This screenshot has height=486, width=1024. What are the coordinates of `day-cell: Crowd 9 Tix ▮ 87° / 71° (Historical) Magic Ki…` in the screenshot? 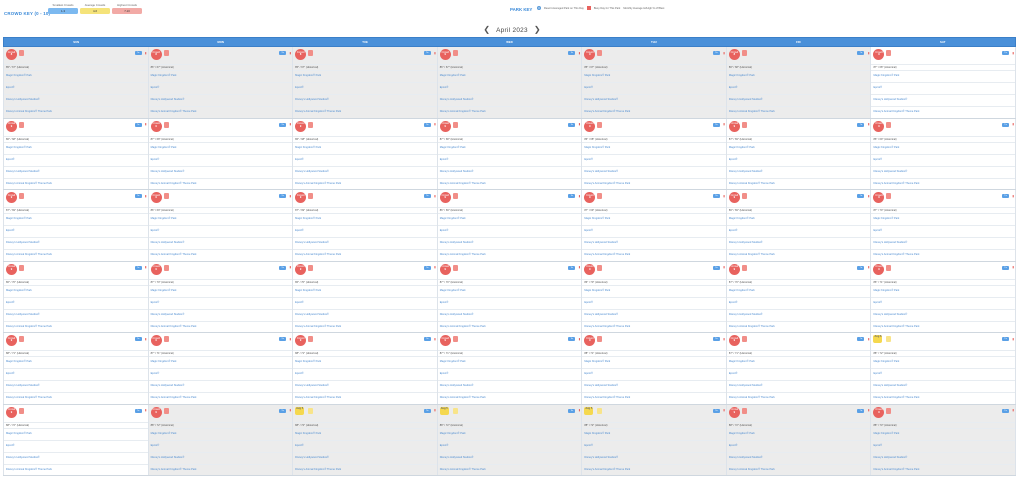 It's located at (510, 368).